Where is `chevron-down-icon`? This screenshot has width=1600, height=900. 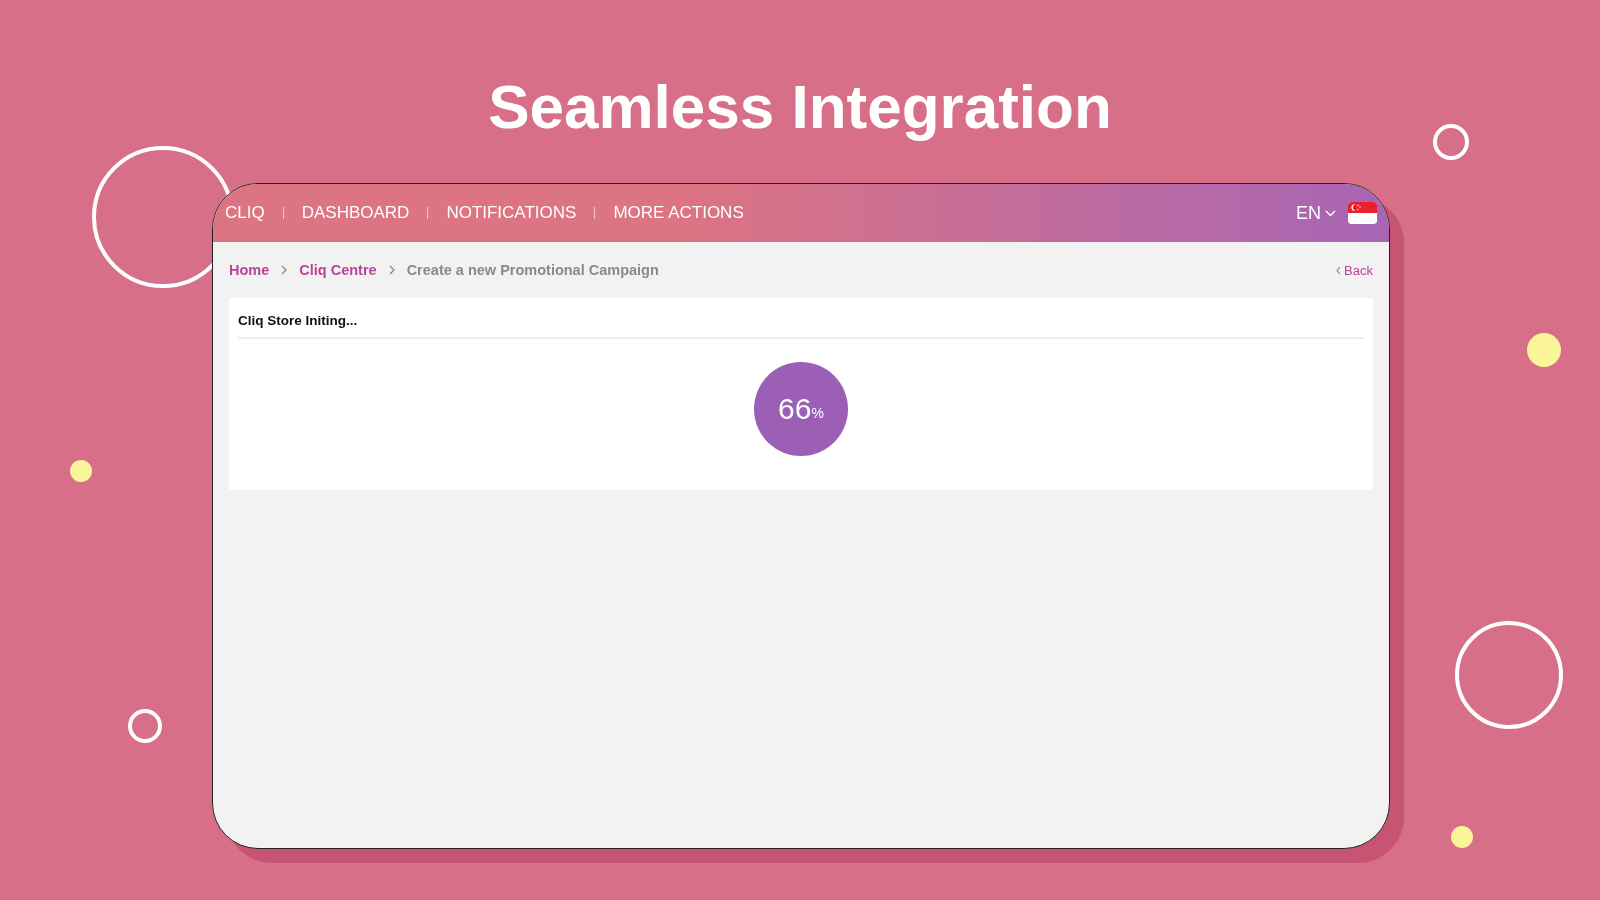 chevron-down-icon is located at coordinates (1330, 213).